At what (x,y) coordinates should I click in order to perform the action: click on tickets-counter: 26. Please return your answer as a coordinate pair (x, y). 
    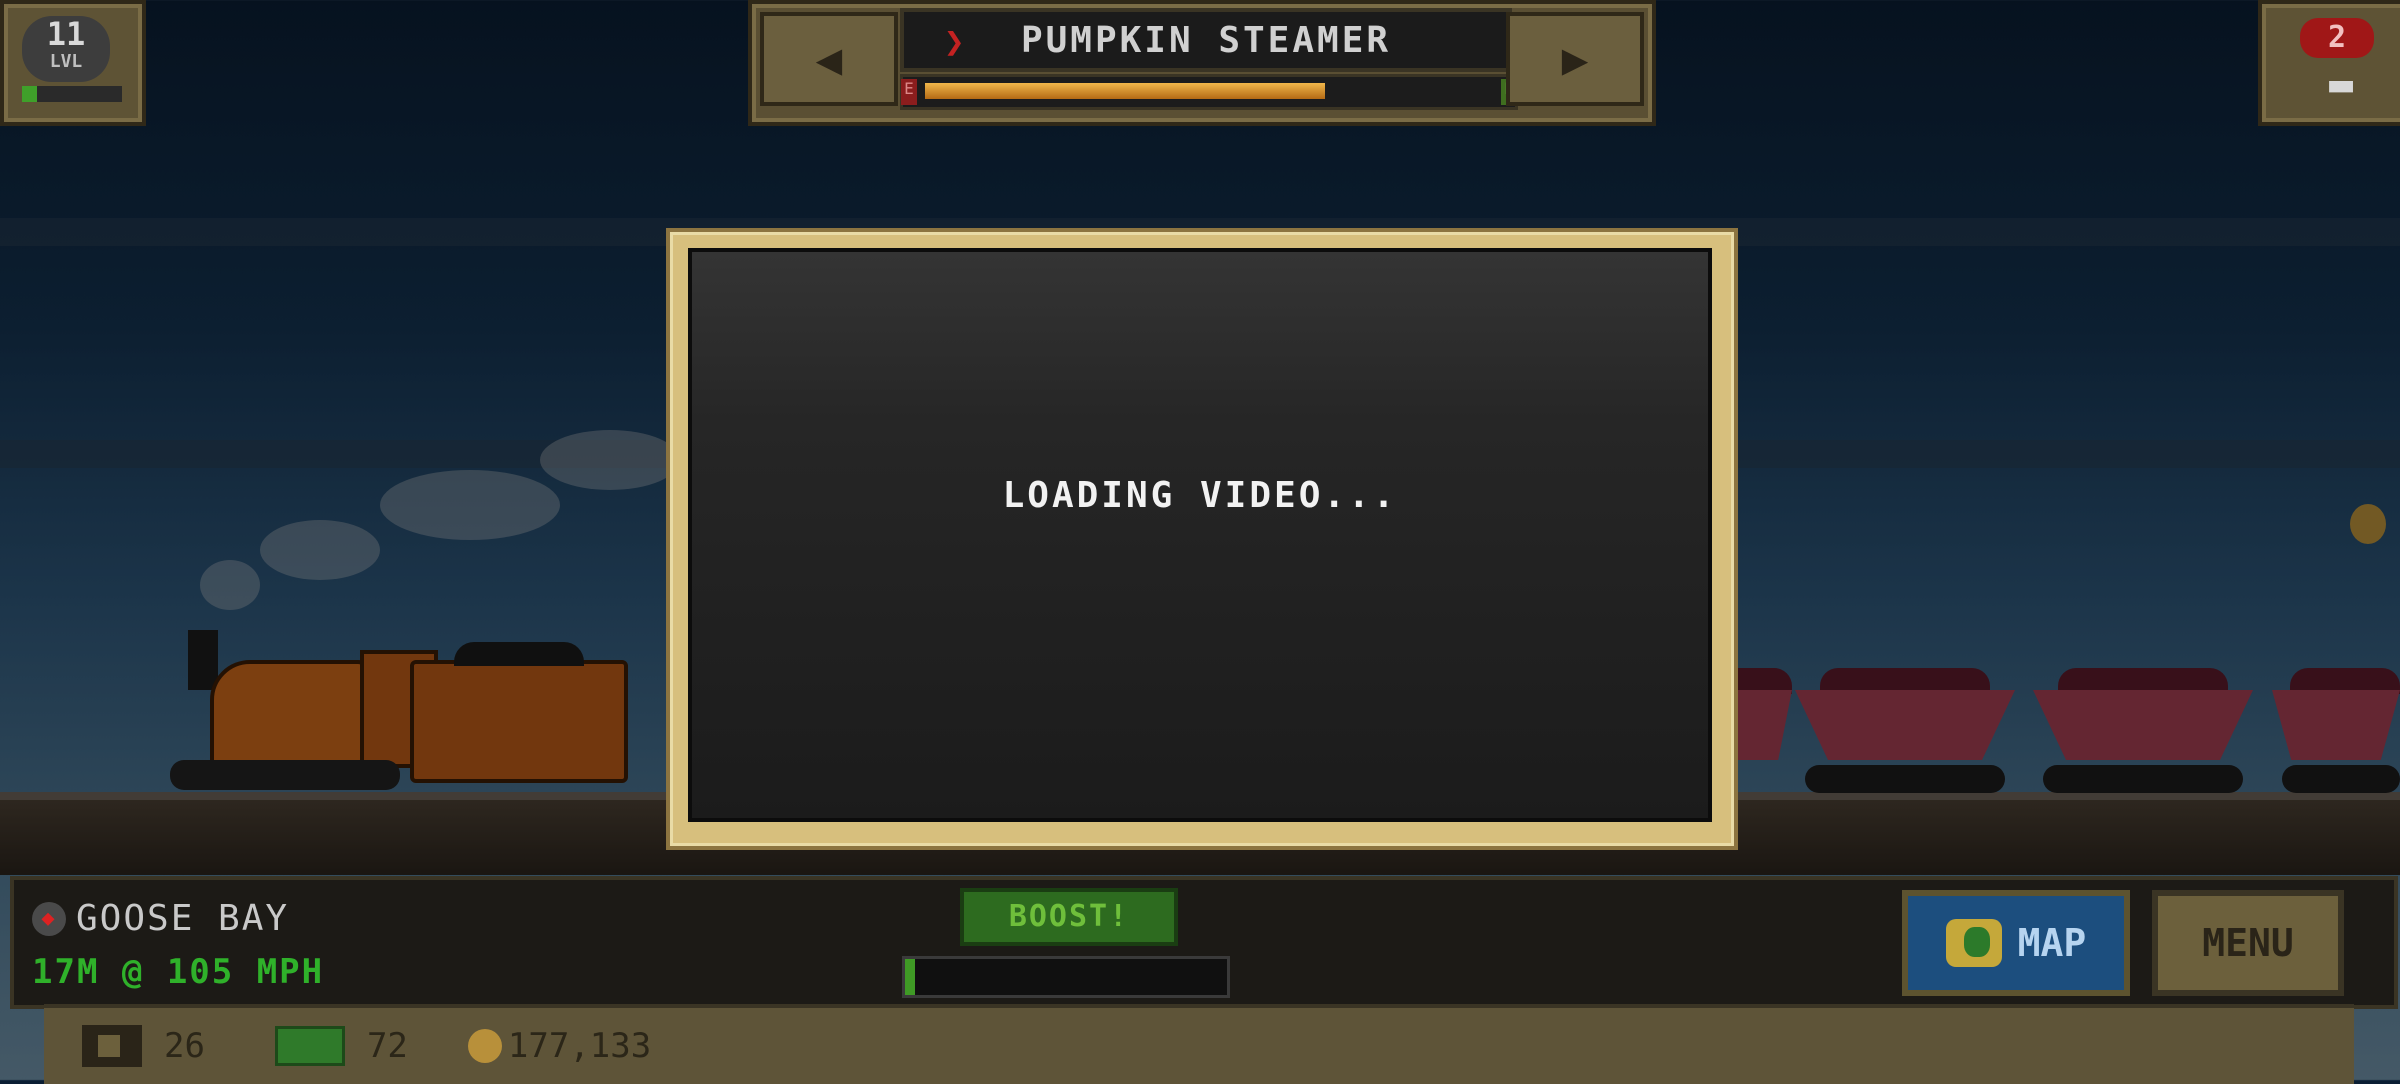
    Looking at the image, I should click on (143, 1046).